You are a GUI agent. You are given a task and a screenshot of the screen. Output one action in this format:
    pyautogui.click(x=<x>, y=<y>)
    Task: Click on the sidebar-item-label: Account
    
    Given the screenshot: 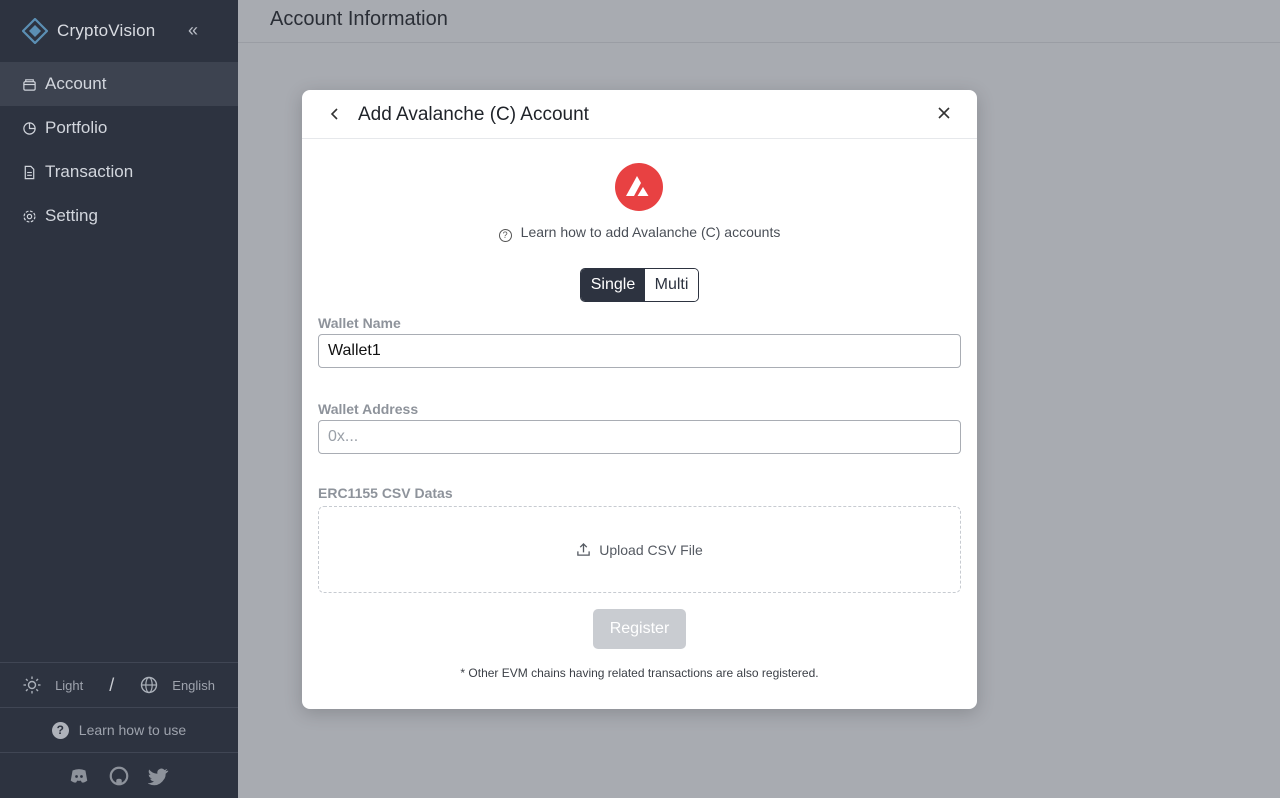 What is the action you would take?
    pyautogui.click(x=76, y=83)
    